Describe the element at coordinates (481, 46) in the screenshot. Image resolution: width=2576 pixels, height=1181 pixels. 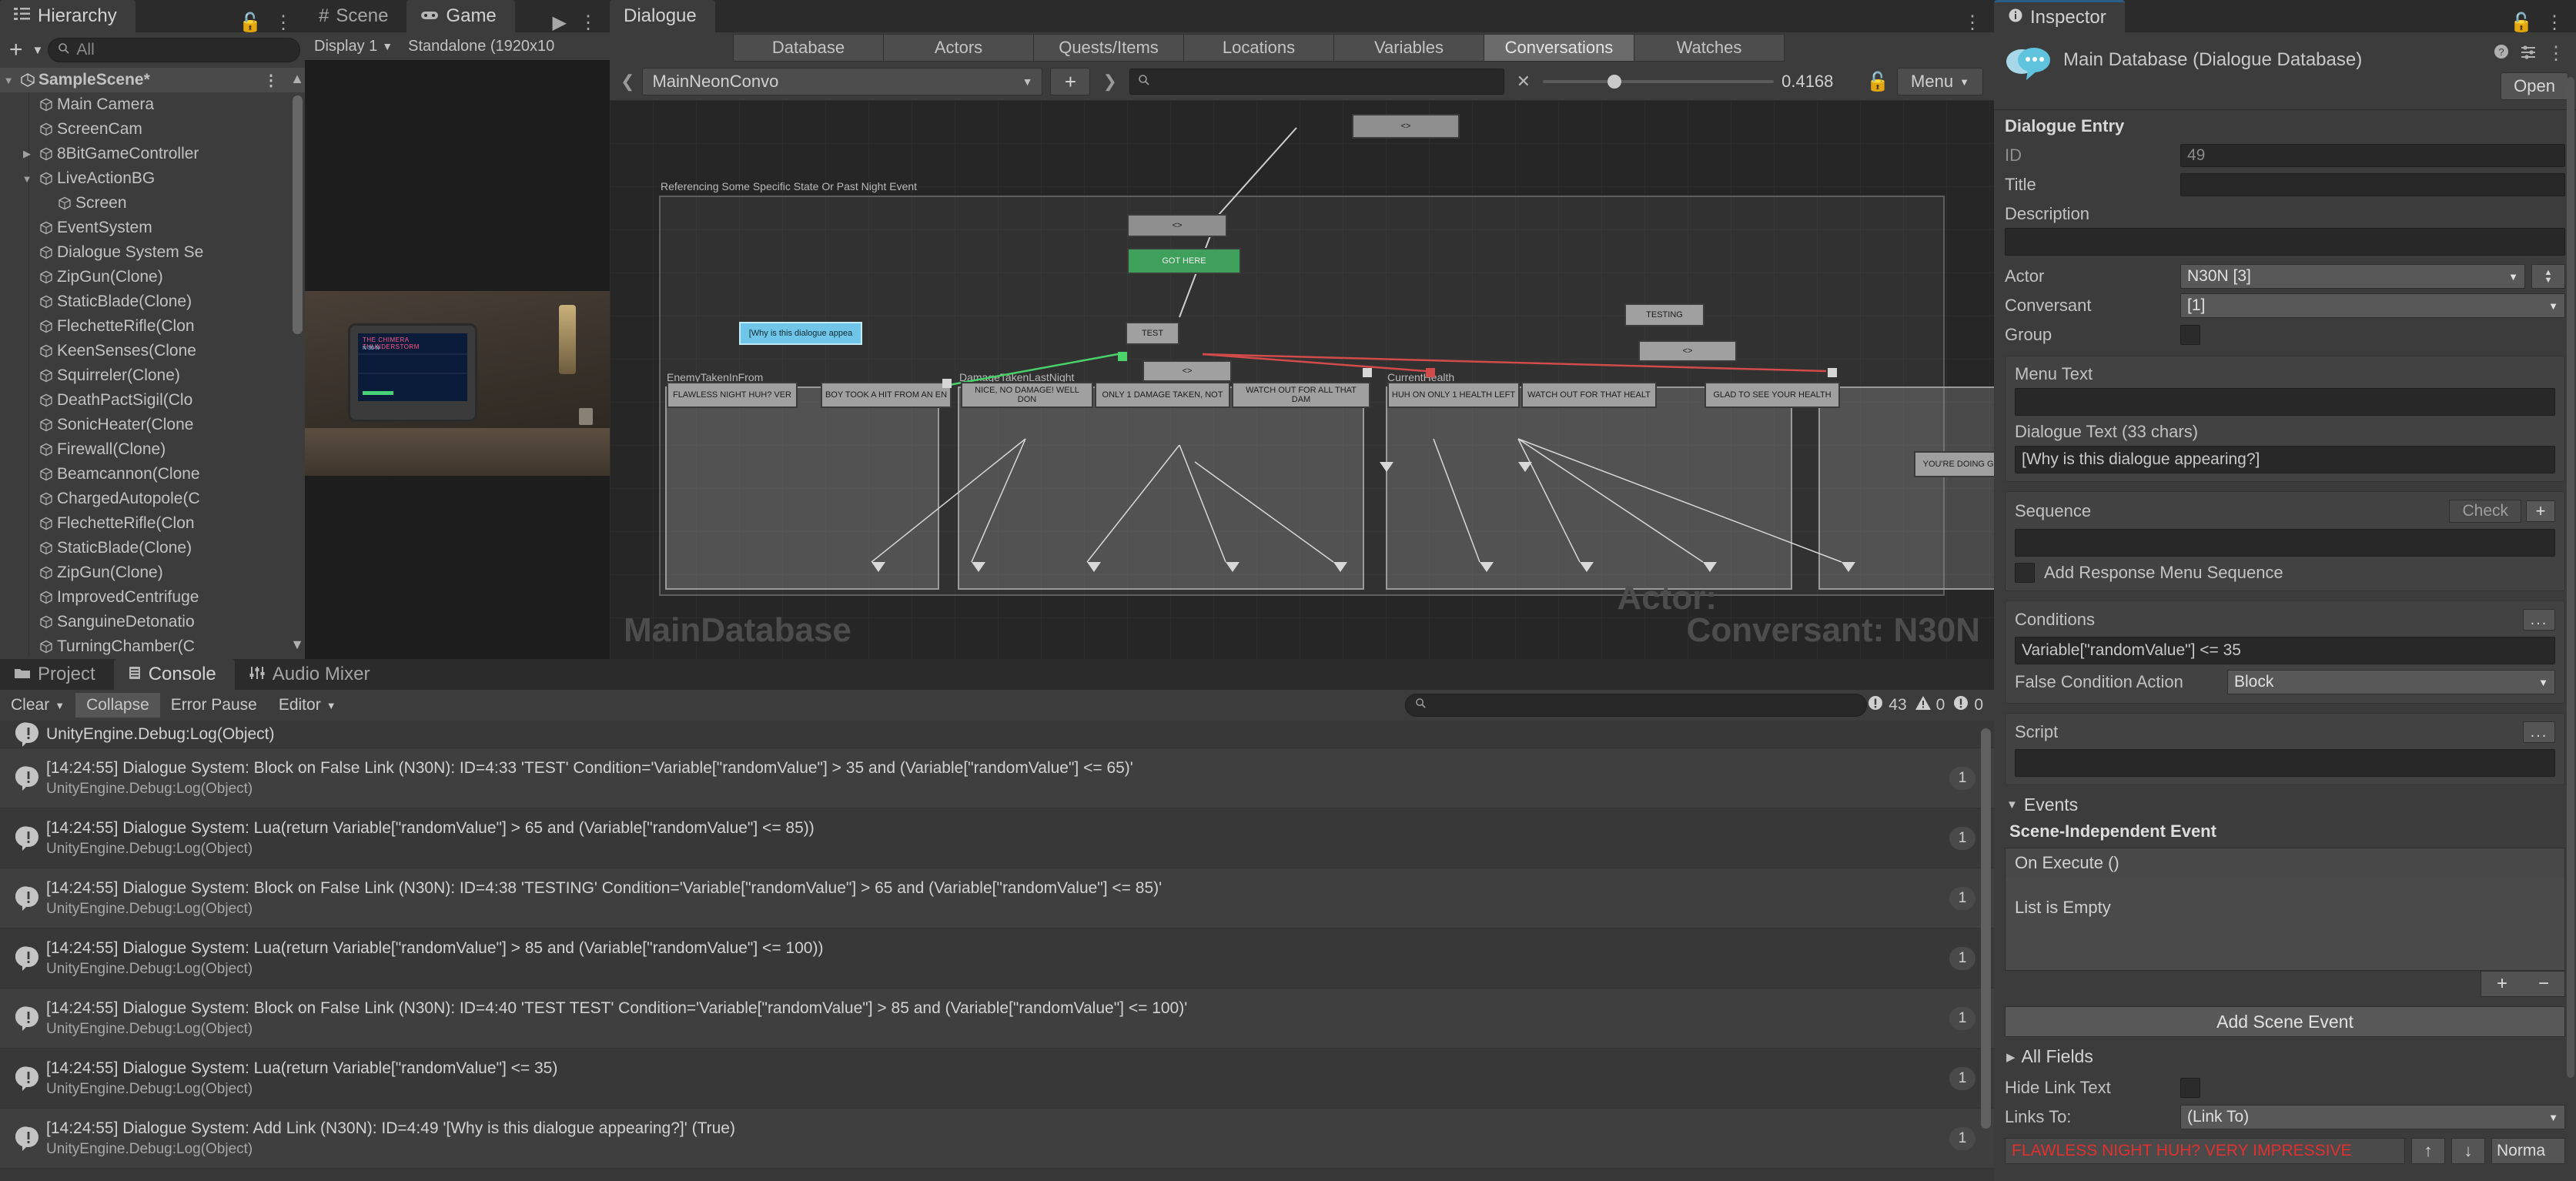
I see `resolution-dropdown: Standalone (1920x10` at that location.